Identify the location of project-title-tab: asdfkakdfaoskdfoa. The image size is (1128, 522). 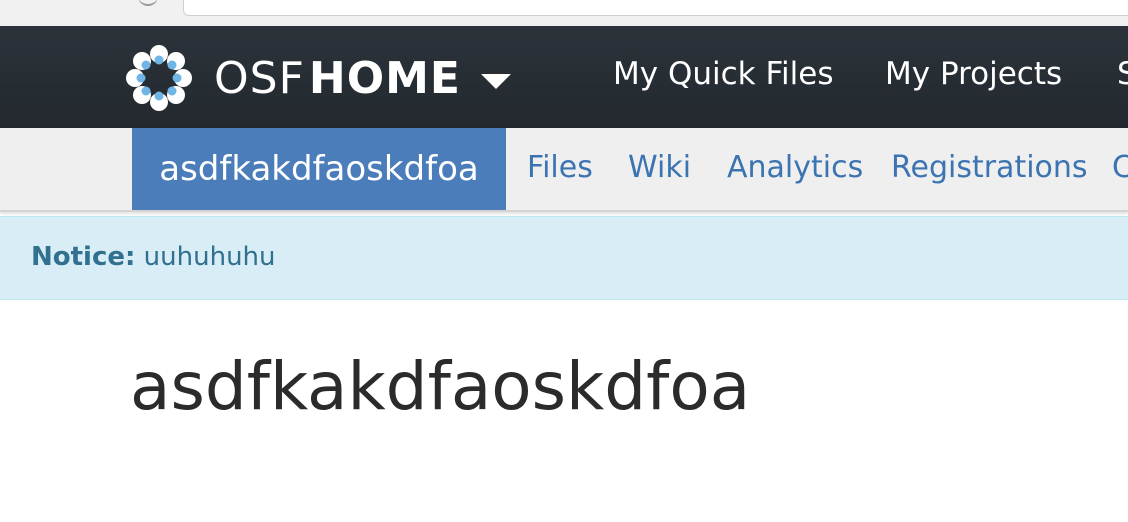
(319, 169).